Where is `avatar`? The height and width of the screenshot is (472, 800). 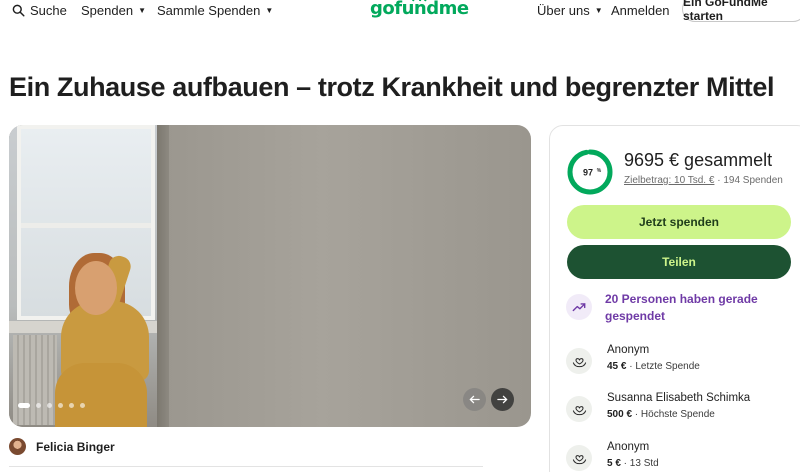 avatar is located at coordinates (17, 446).